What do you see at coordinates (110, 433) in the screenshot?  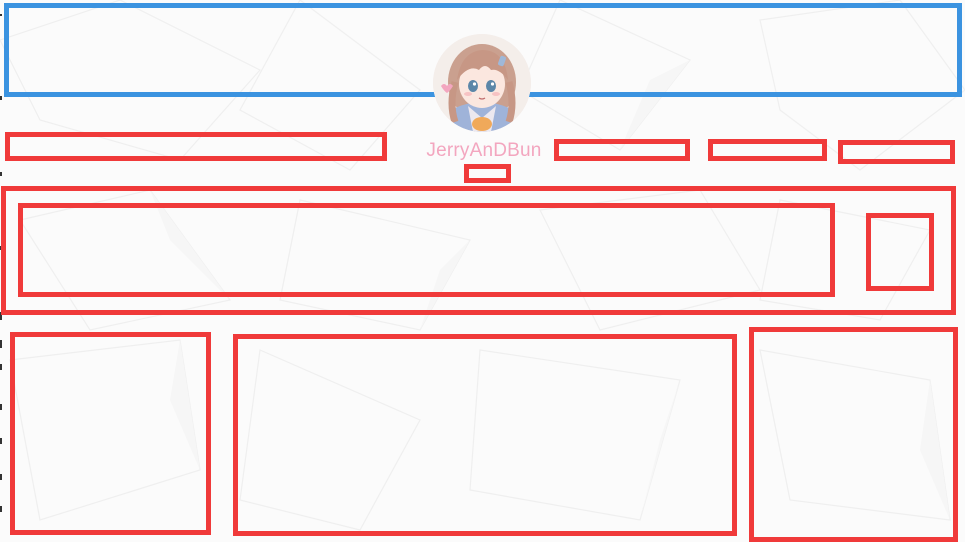 I see `left-column-panel` at bounding box center [110, 433].